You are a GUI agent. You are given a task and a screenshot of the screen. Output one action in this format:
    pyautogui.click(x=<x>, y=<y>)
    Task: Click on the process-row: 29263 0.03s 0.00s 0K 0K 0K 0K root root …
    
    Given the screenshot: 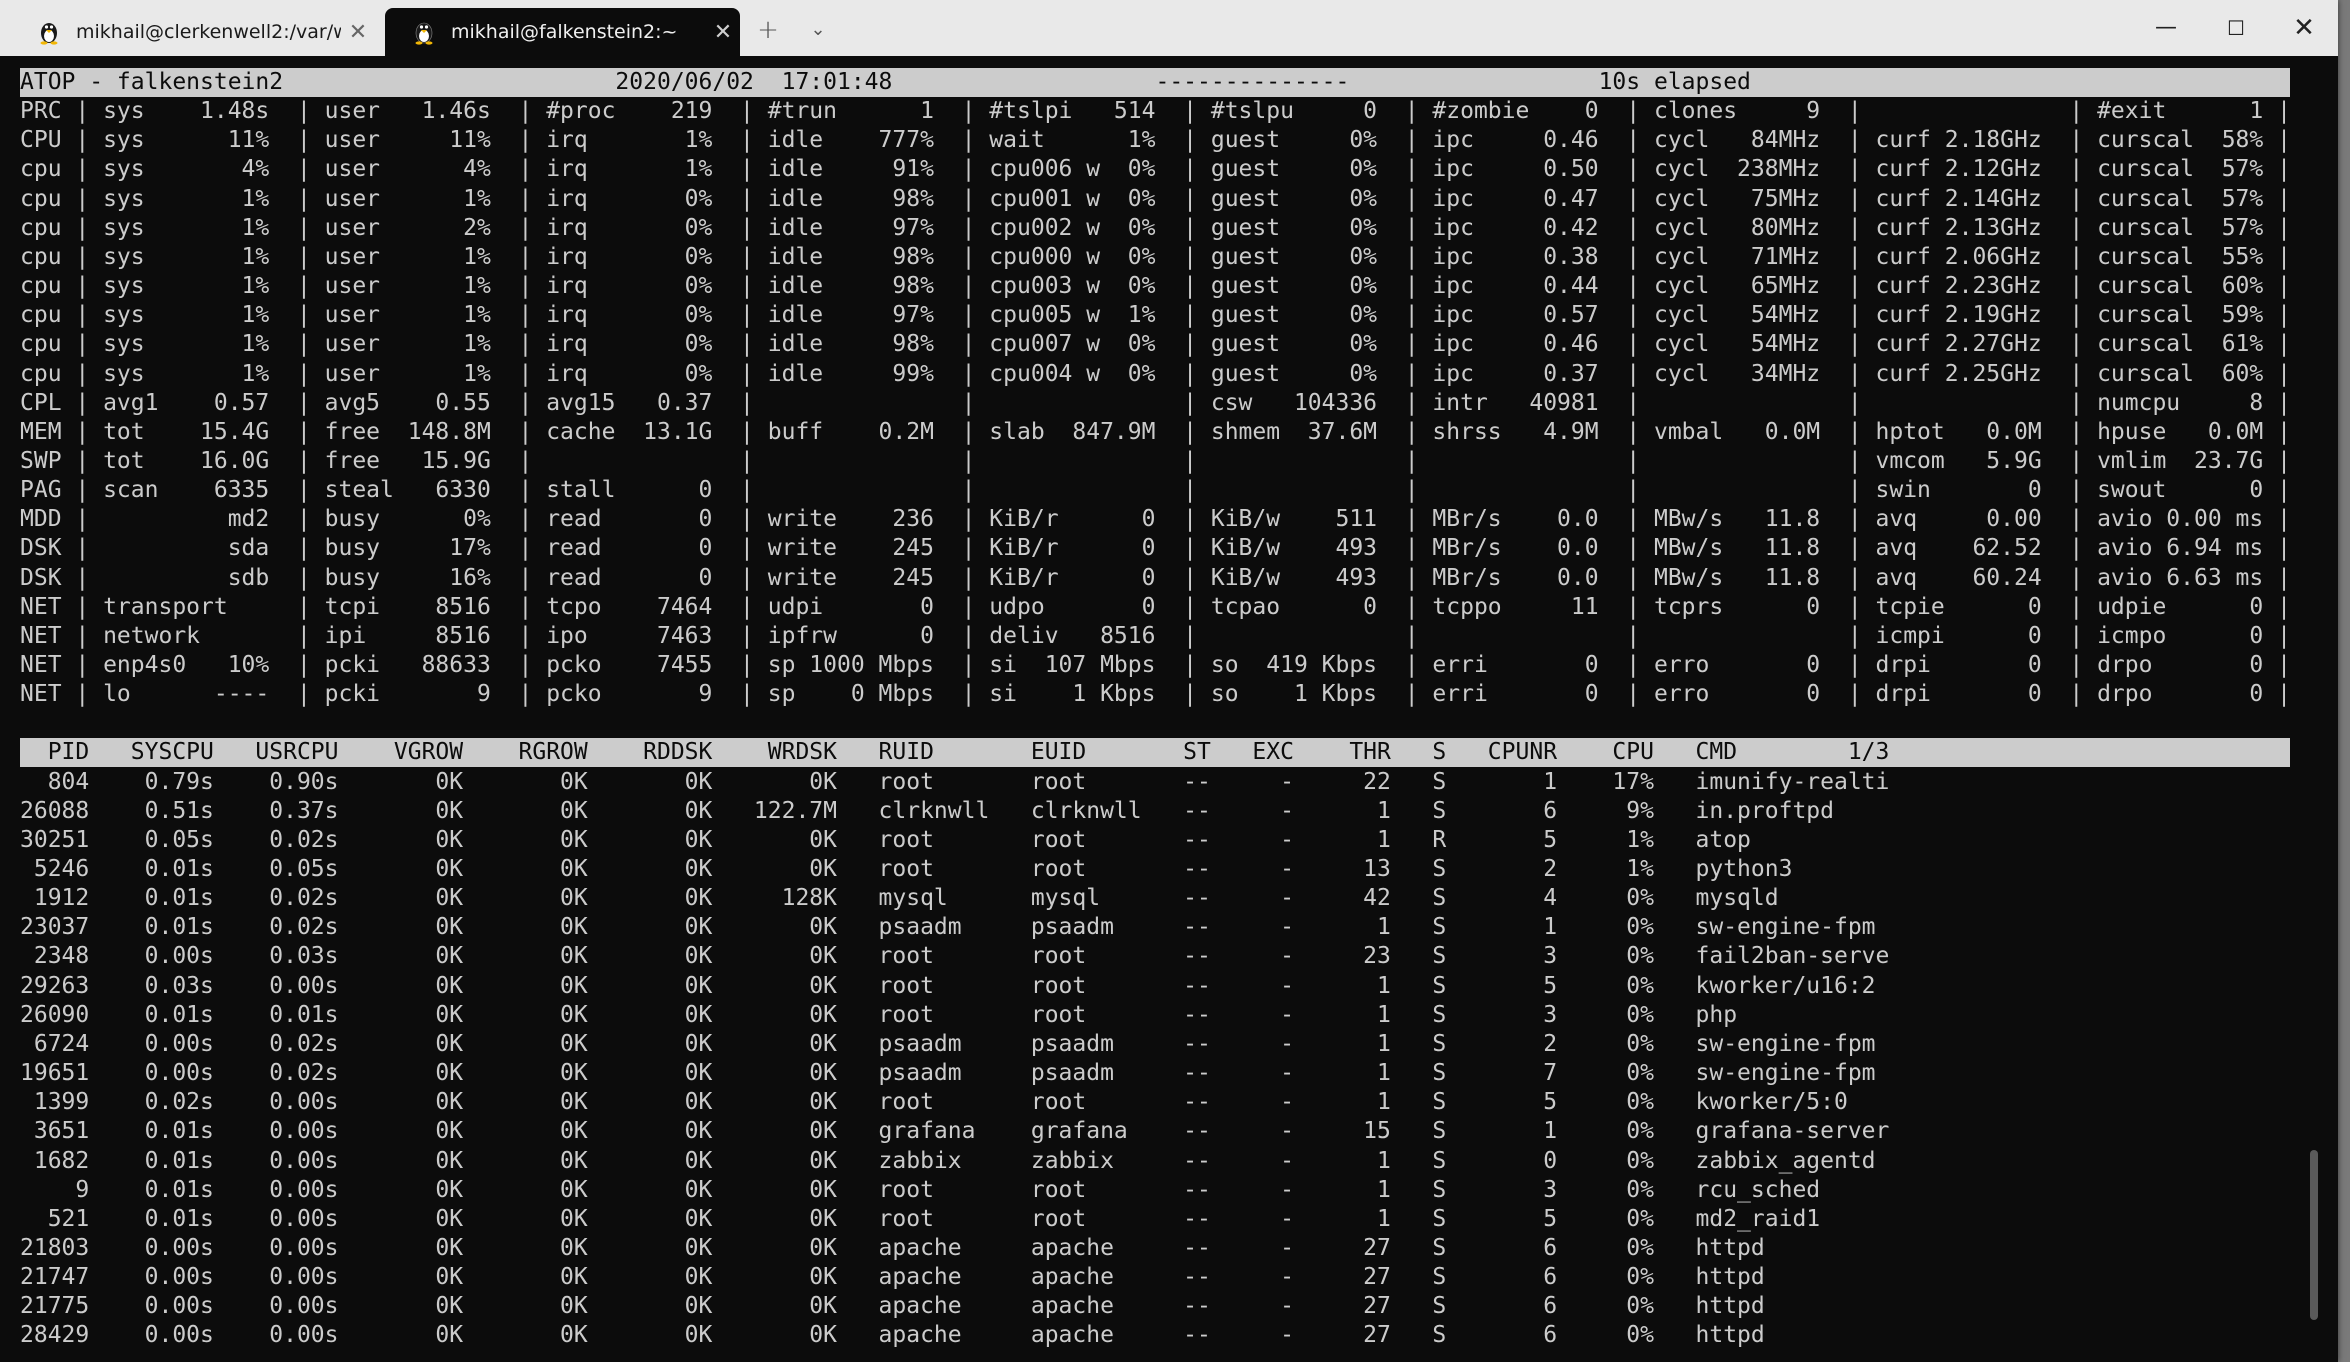 What is the action you would take?
    pyautogui.click(x=948, y=986)
    